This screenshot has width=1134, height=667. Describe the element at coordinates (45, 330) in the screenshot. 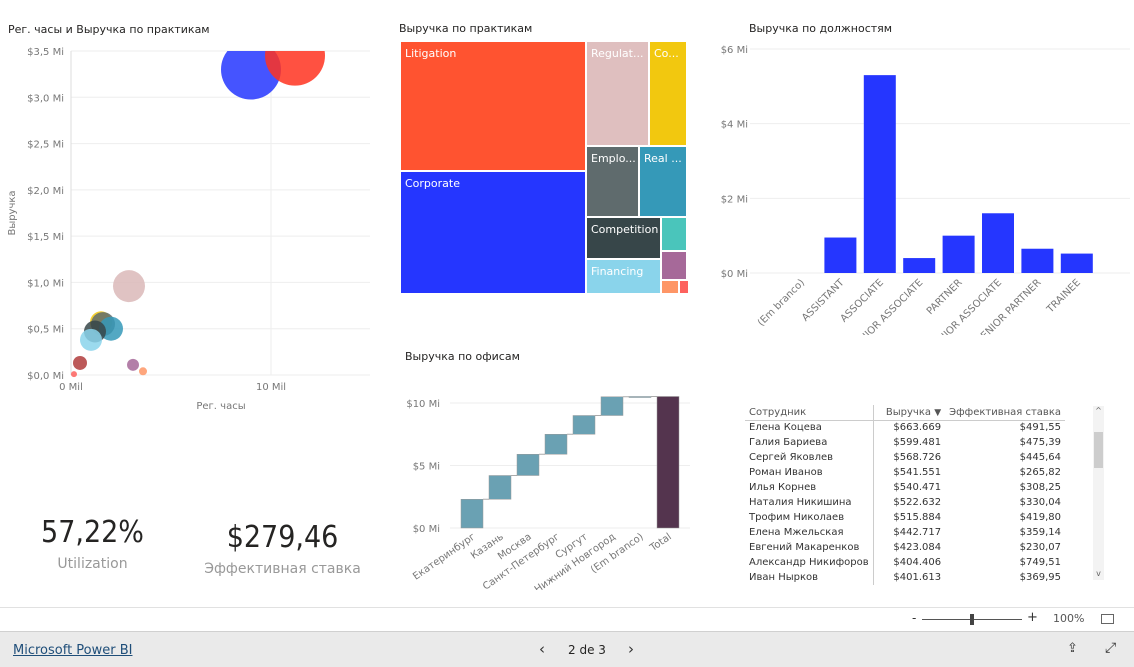

I see `y-tick-label: $0,5 Mi` at that location.